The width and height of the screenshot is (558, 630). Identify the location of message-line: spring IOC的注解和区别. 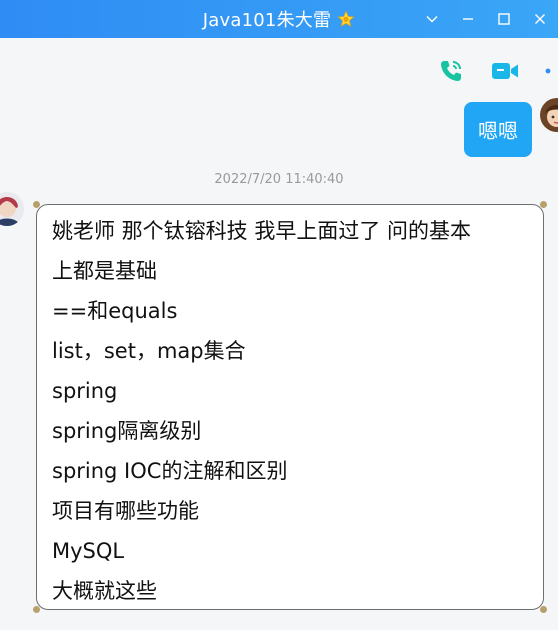
(170, 471).